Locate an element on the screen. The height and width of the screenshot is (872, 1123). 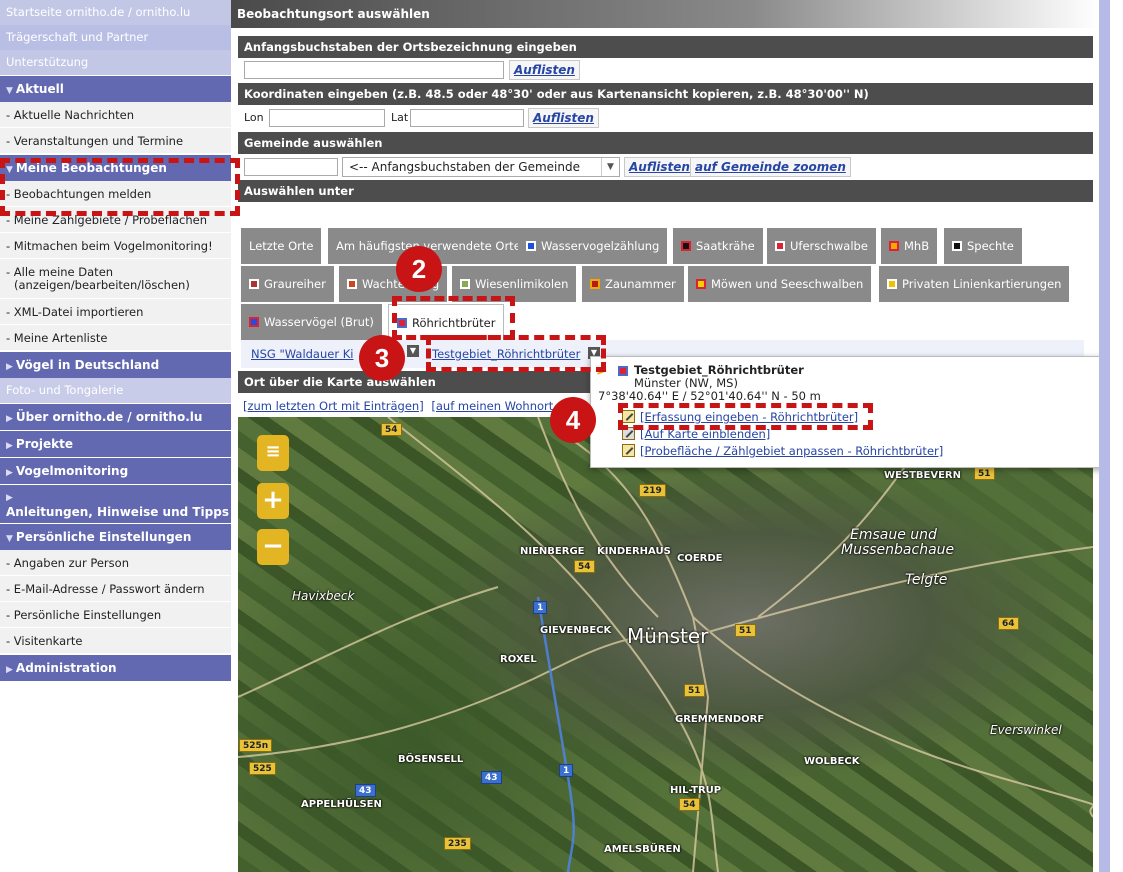
dropdown-arrow-icon: ▼ is located at coordinates (413, 351).